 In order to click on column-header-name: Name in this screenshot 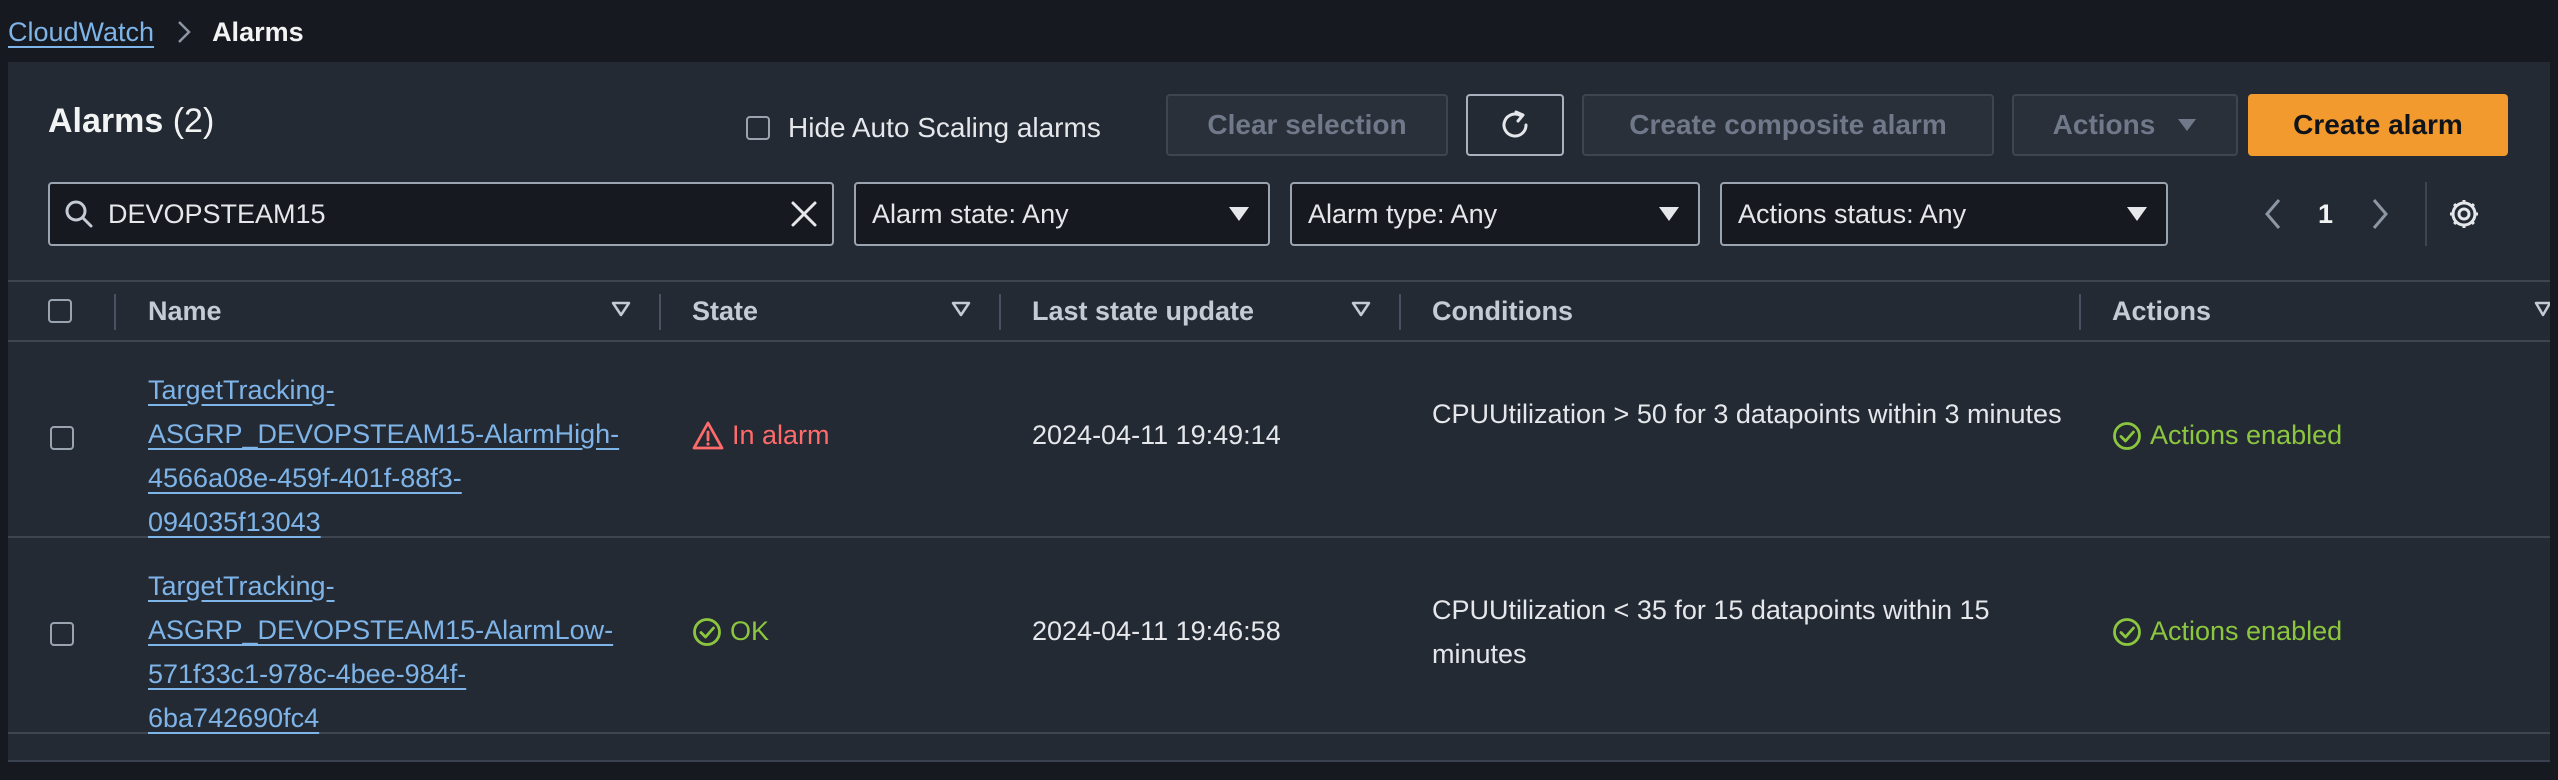, I will do `click(185, 311)`.